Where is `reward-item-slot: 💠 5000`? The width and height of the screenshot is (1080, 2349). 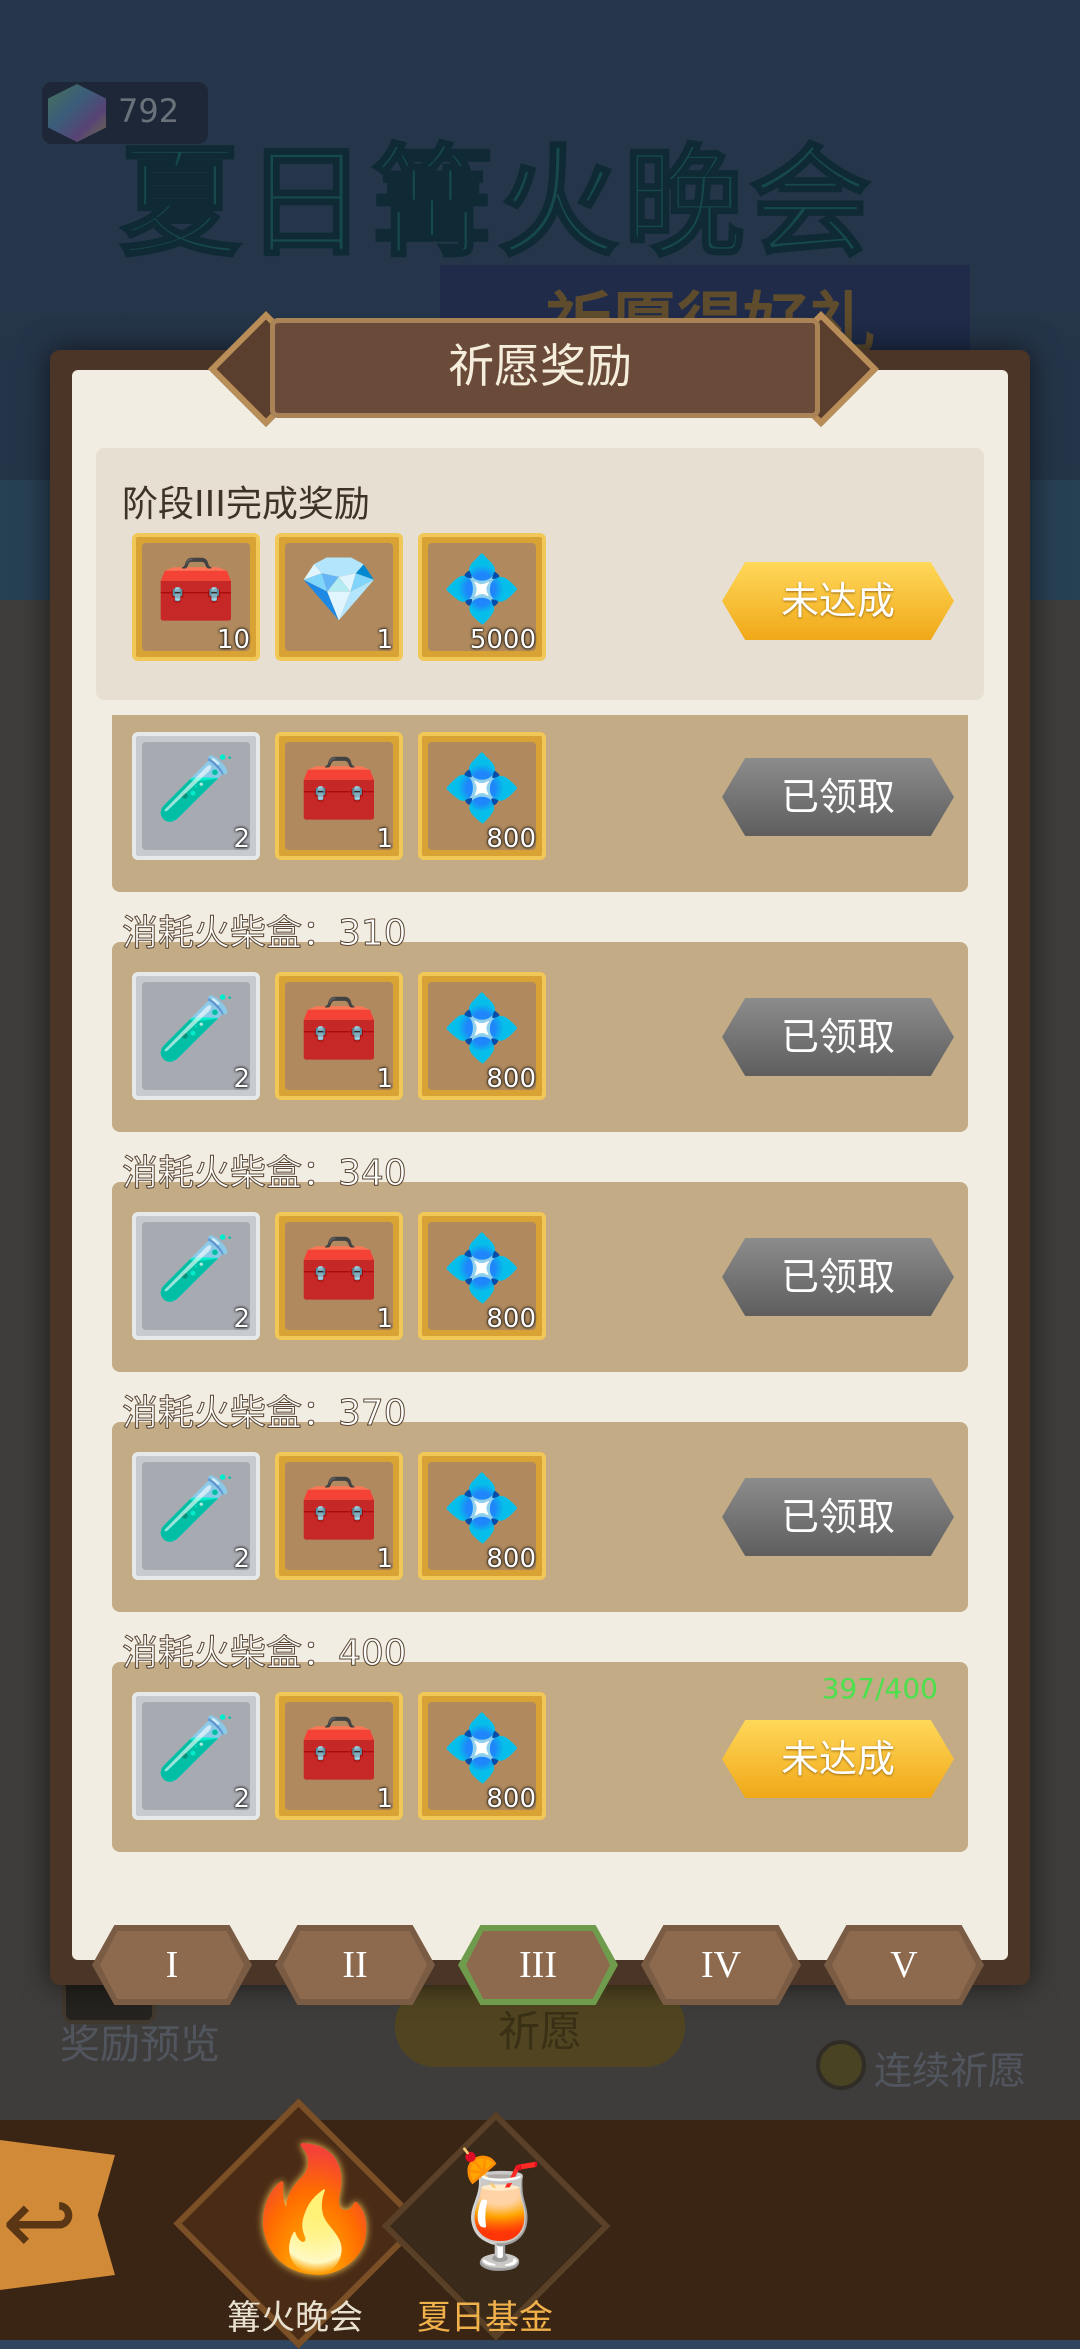 reward-item-slot: 💠 5000 is located at coordinates (482, 597).